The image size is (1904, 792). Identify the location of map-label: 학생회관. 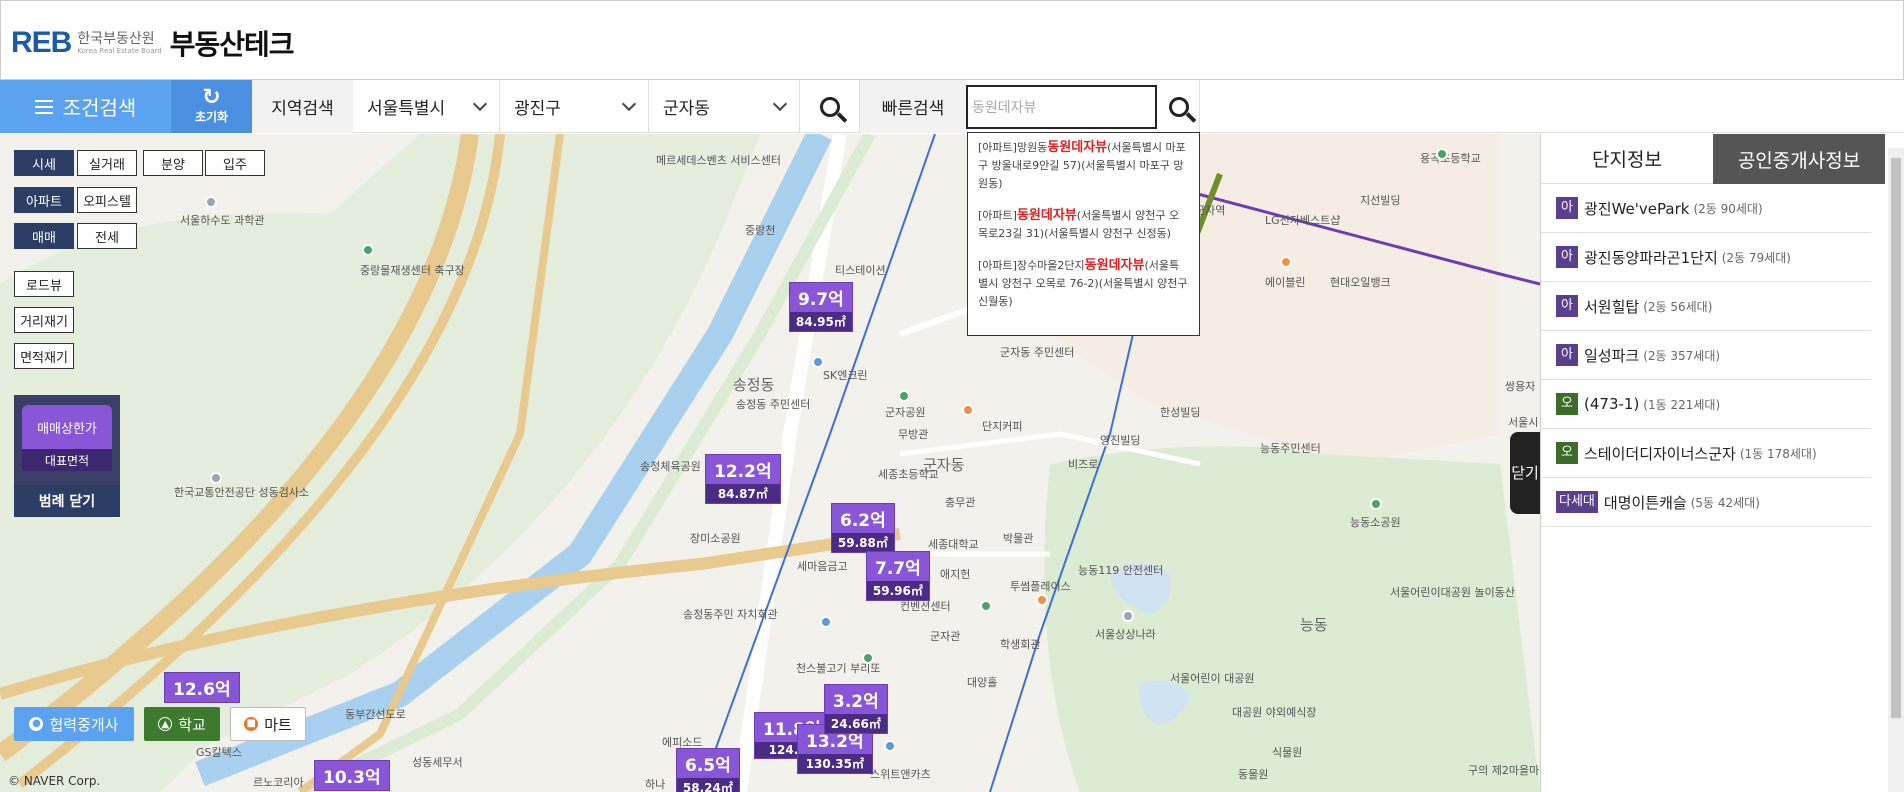
(1020, 644).